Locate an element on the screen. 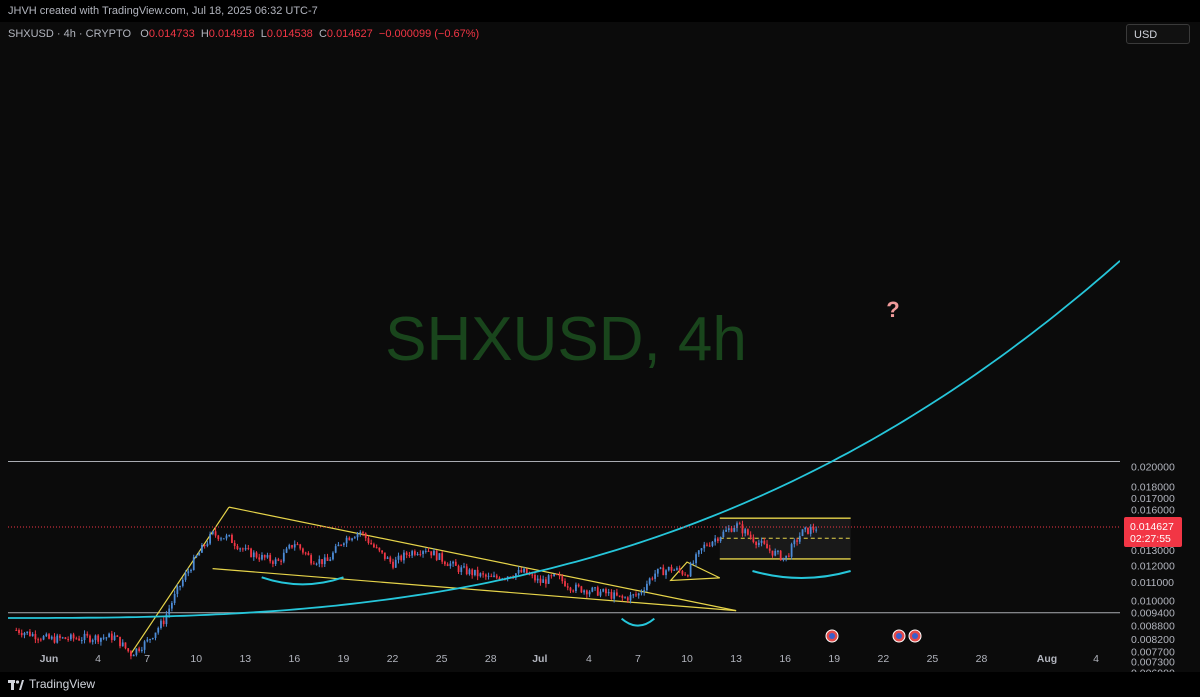  time-tick-label: 13 is located at coordinates (245, 659).